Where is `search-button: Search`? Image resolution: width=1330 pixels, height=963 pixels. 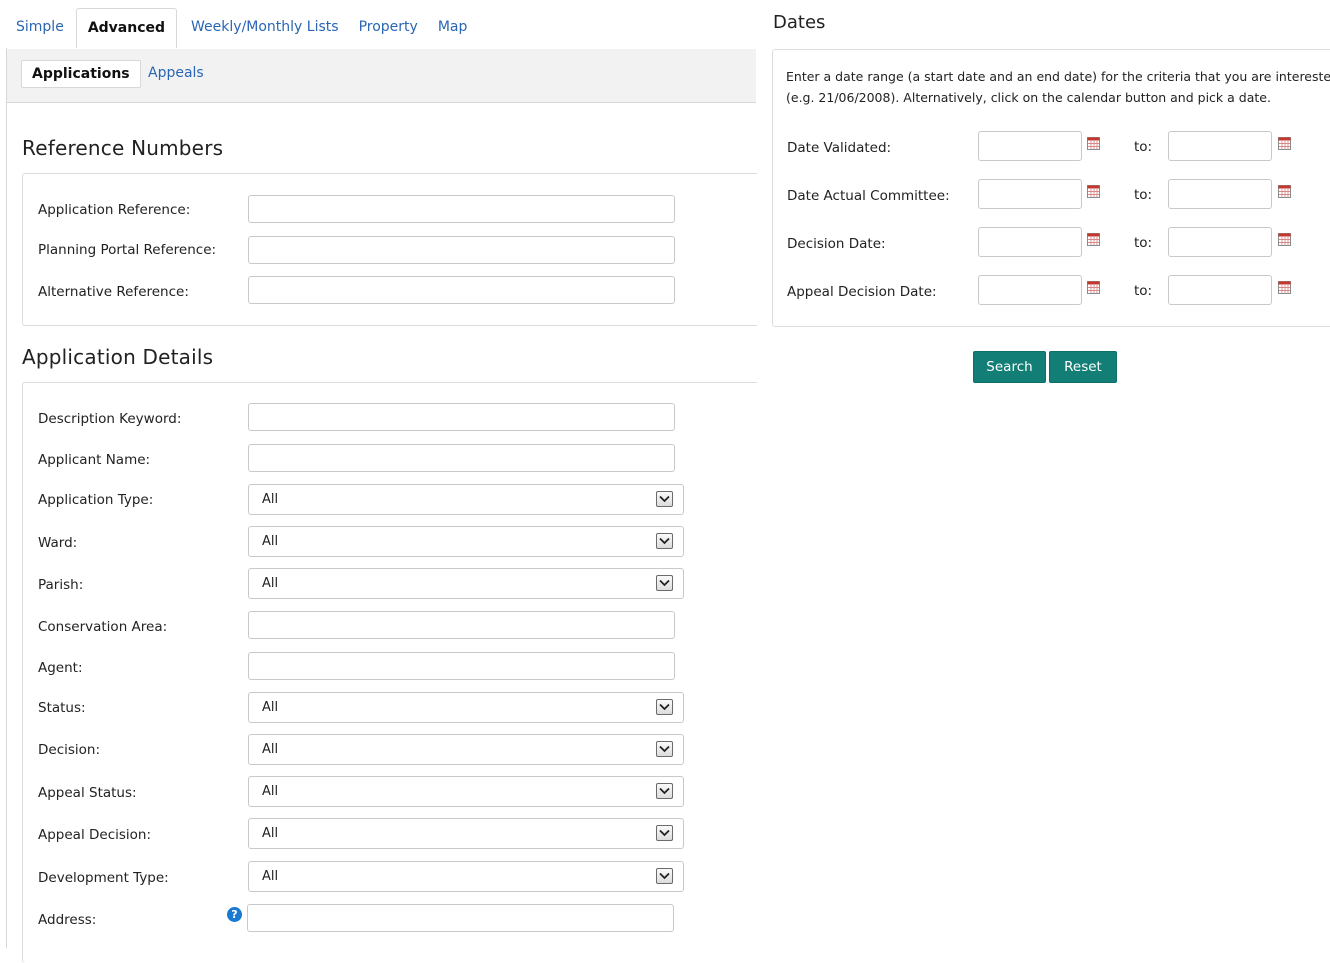 search-button: Search is located at coordinates (1009, 367).